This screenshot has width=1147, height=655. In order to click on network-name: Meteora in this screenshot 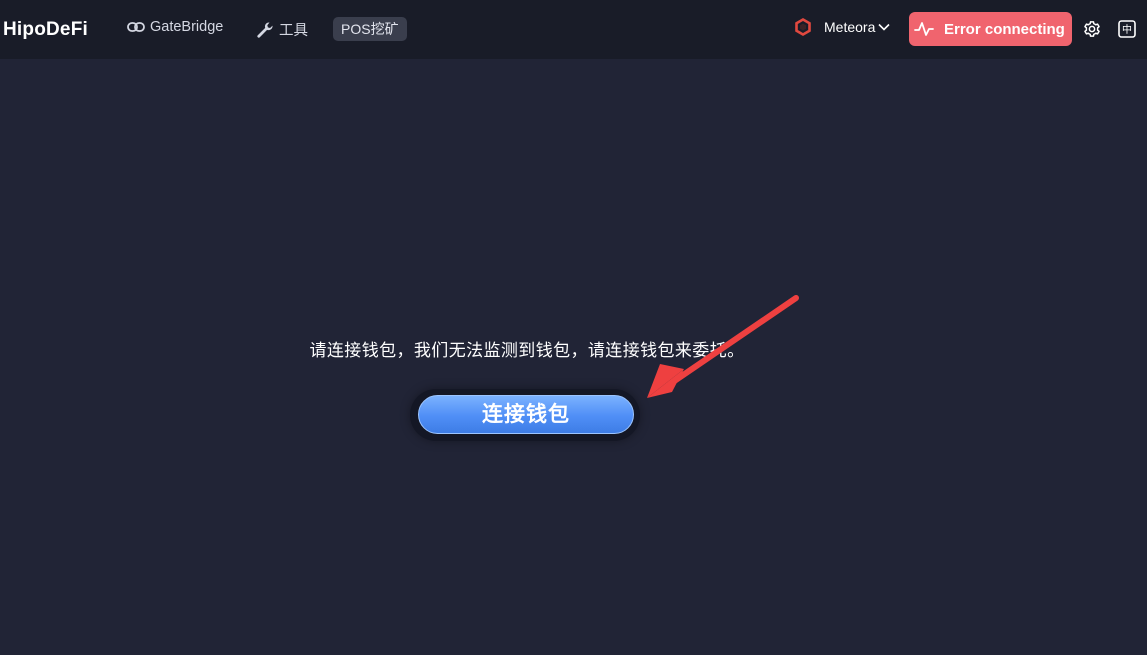, I will do `click(850, 27)`.